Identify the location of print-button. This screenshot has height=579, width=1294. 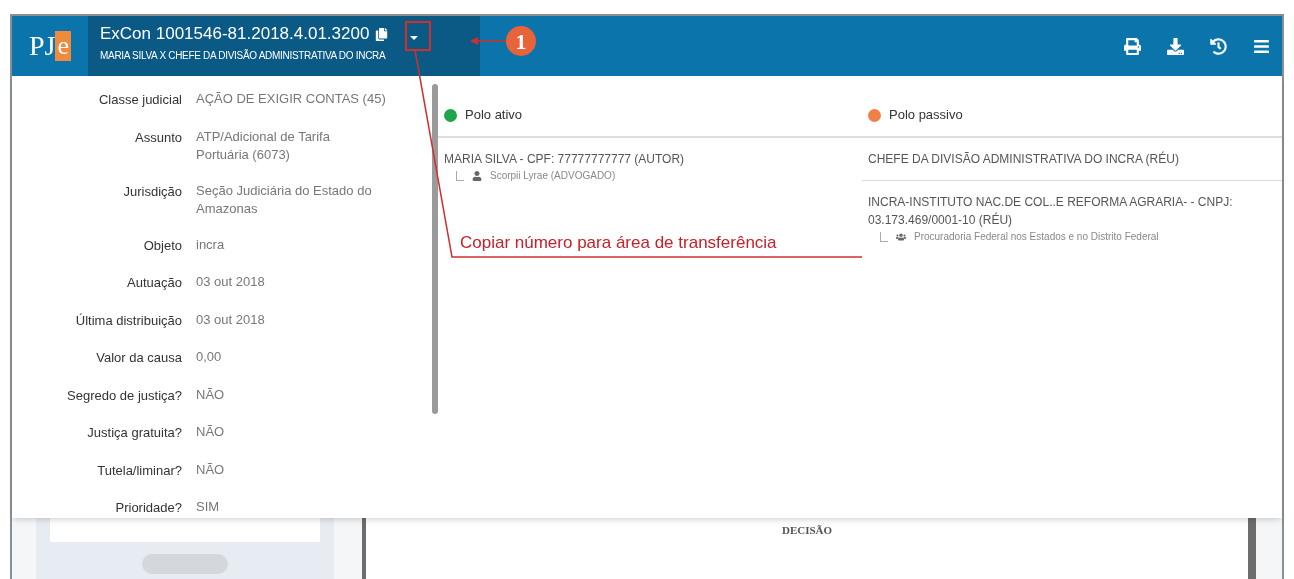
(1132, 46).